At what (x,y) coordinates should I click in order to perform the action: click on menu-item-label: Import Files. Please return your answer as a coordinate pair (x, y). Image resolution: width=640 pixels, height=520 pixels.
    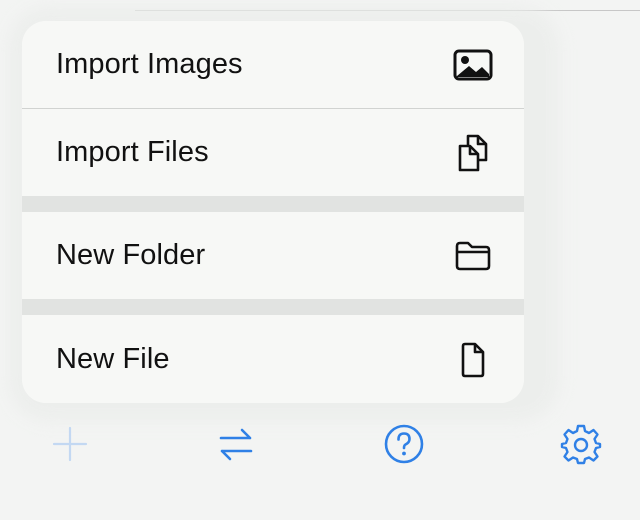
    Looking at the image, I should click on (132, 152).